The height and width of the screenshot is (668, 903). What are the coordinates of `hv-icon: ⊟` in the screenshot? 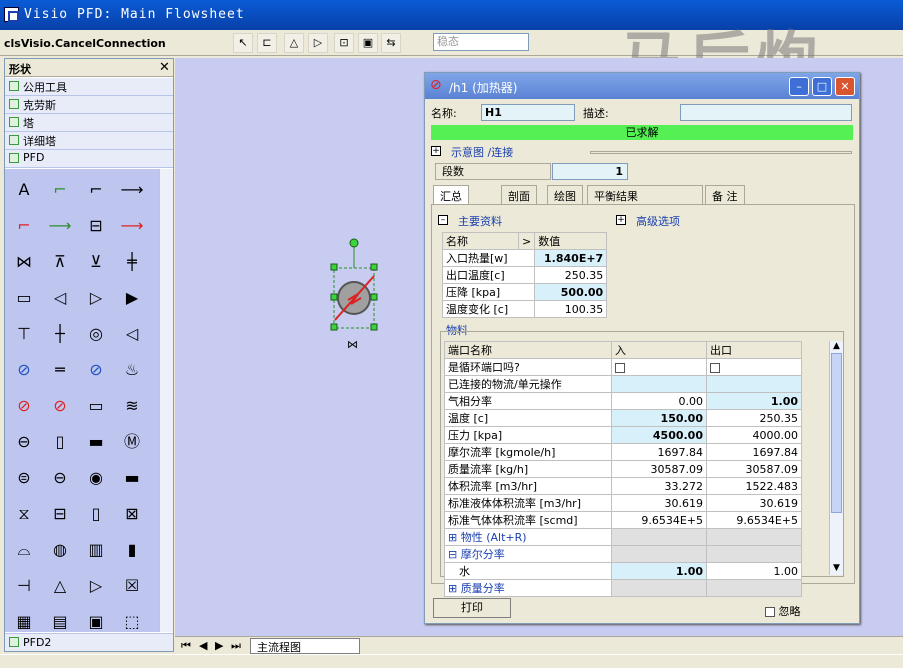 It's located at (60, 514).